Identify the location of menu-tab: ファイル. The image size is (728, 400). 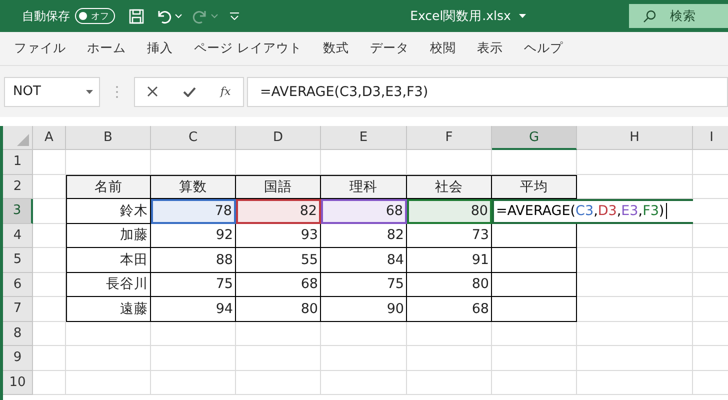
(40, 48).